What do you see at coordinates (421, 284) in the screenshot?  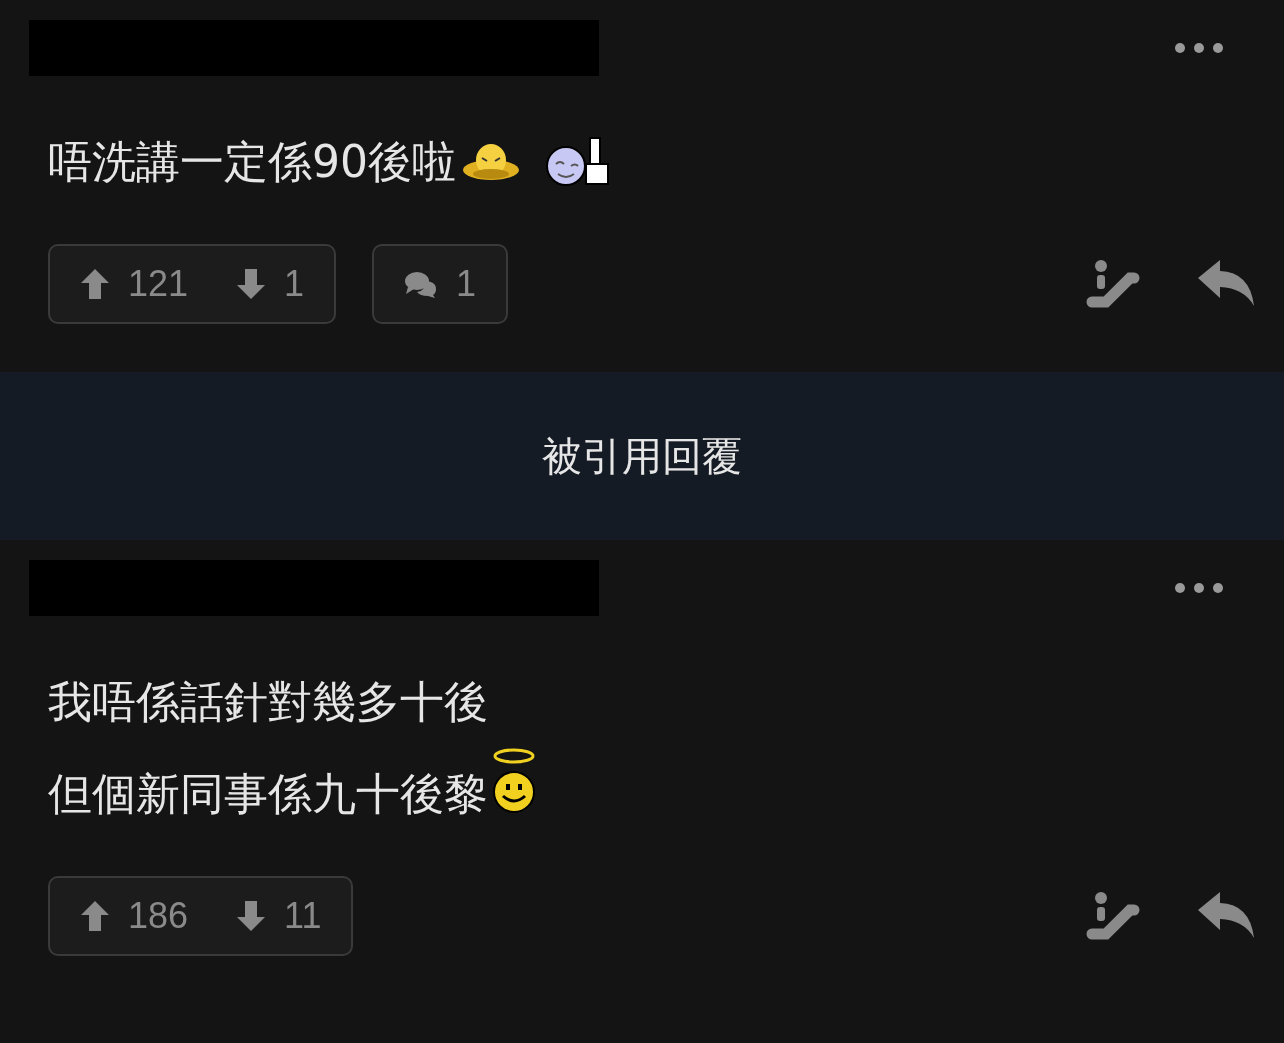 I see `chat-bubbles-icon` at bounding box center [421, 284].